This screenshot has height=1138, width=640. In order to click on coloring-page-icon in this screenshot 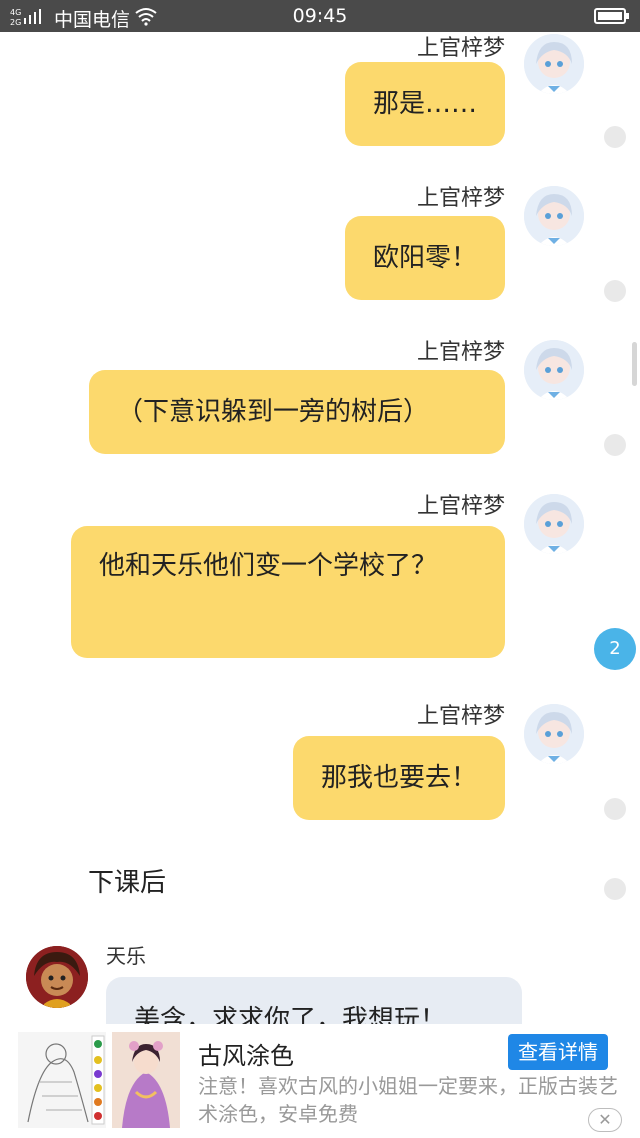, I will do `click(62, 1080)`.